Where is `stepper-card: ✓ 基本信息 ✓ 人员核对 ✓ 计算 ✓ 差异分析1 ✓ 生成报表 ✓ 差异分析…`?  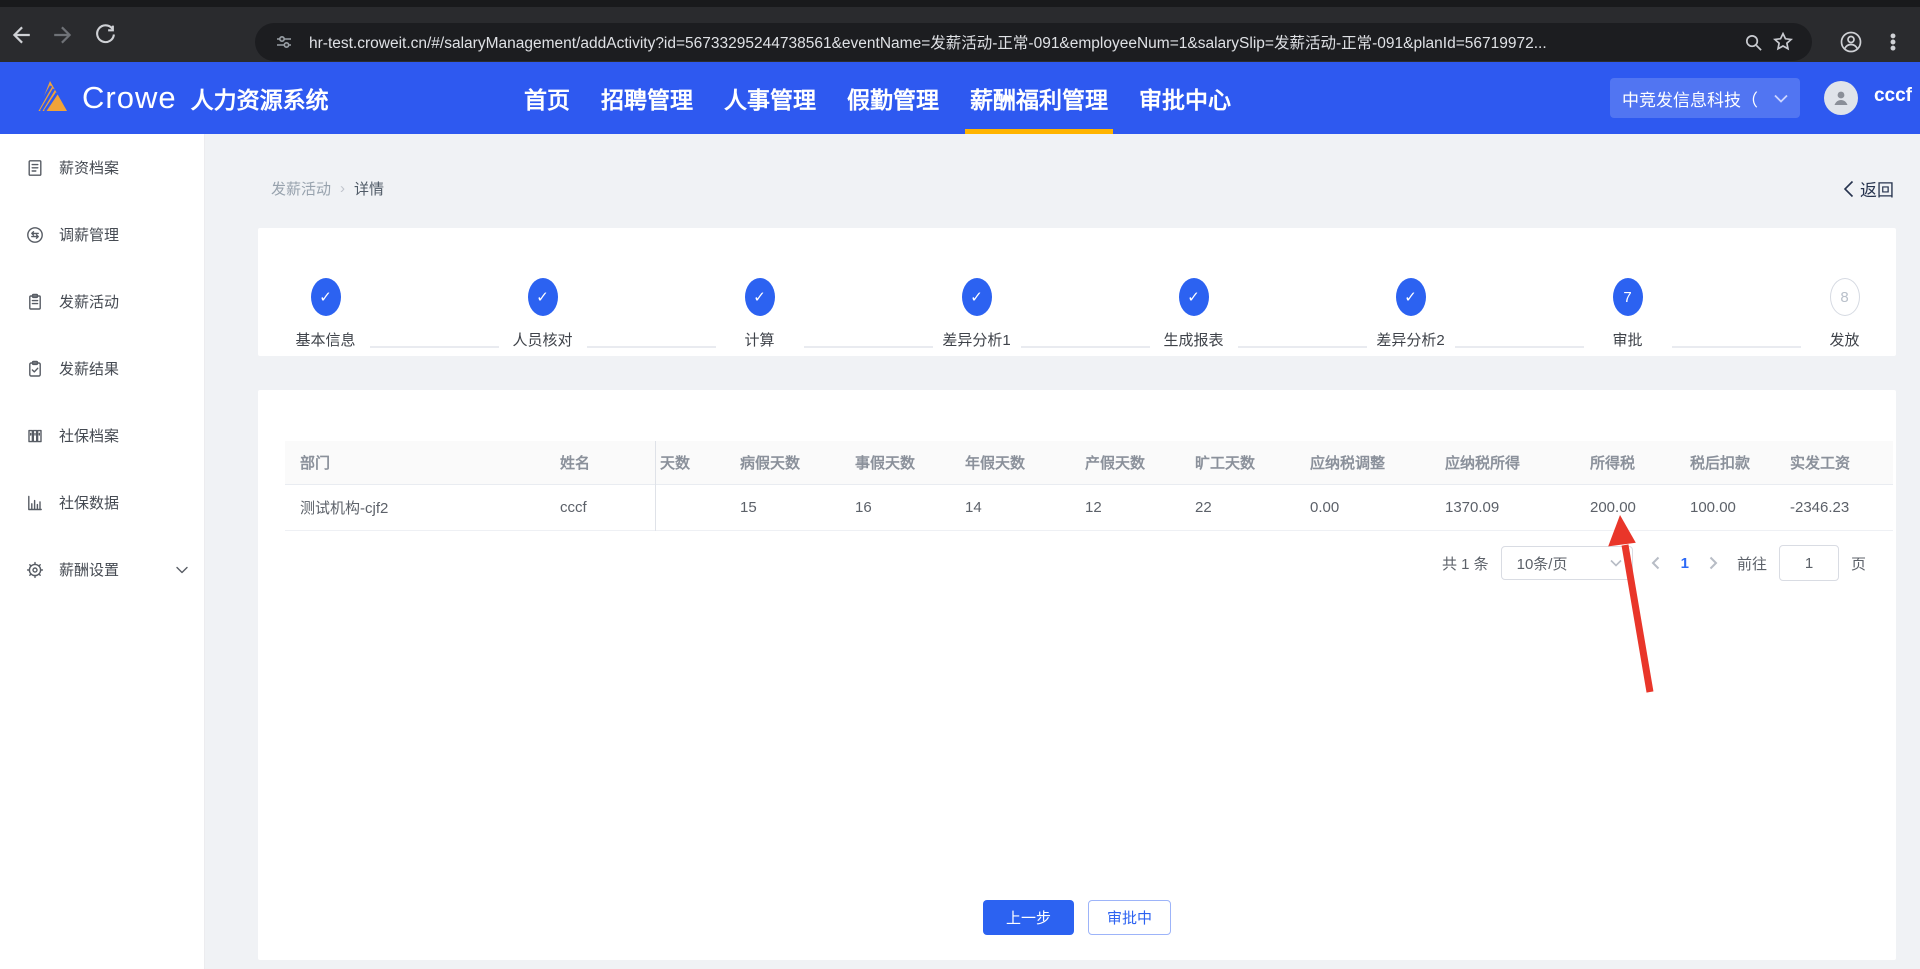
stepper-card: ✓ 基本信息 ✓ 人员核对 ✓ 计算 ✓ 差异分析1 ✓ 生成报表 ✓ 差异分析… is located at coordinates (1077, 292).